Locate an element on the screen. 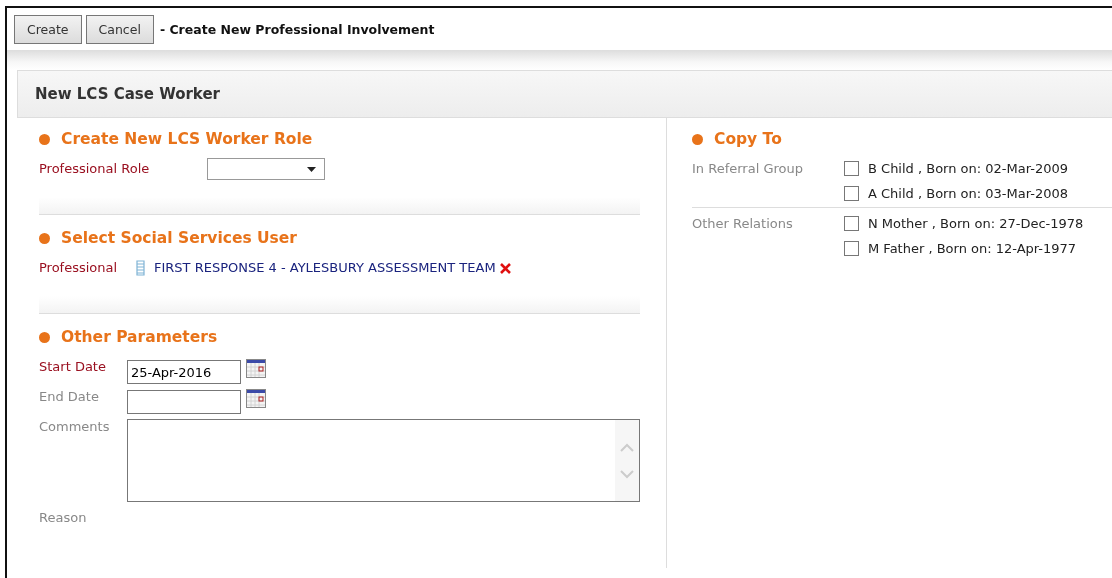 This screenshot has height=578, width=1112. section-title: Other Parameters is located at coordinates (139, 337).